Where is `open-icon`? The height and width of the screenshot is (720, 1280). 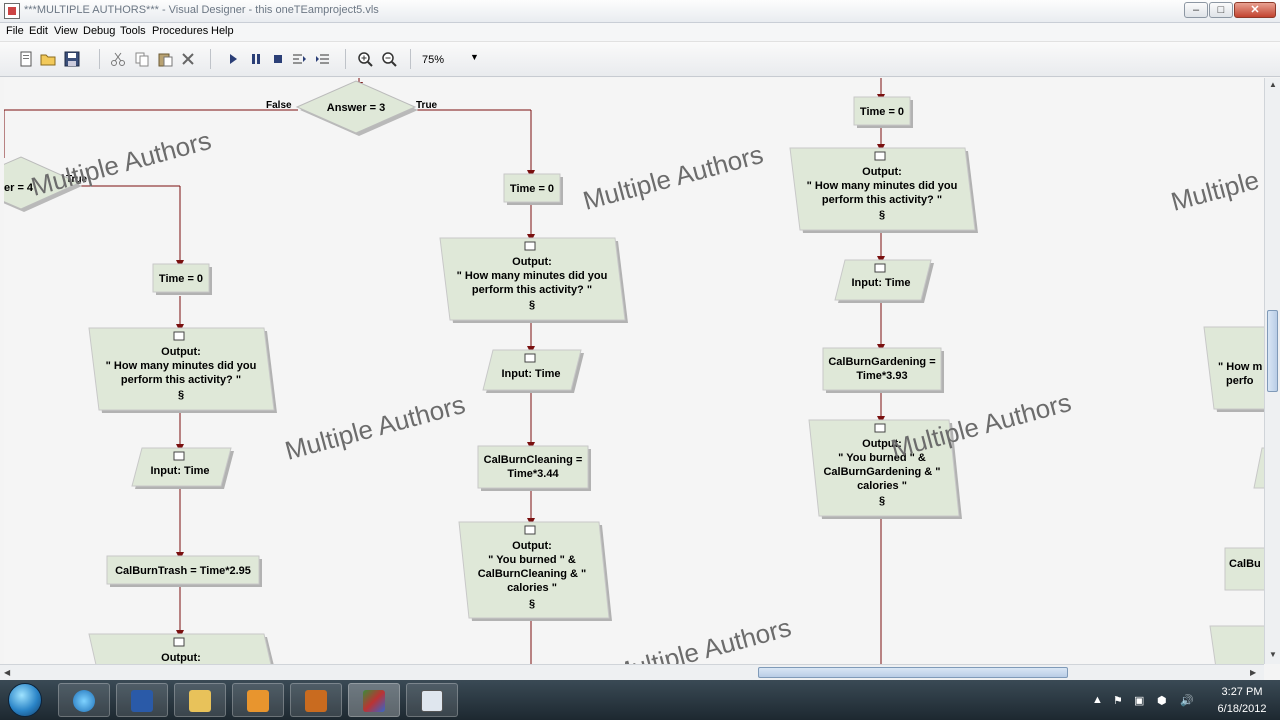
open-icon is located at coordinates (48, 59).